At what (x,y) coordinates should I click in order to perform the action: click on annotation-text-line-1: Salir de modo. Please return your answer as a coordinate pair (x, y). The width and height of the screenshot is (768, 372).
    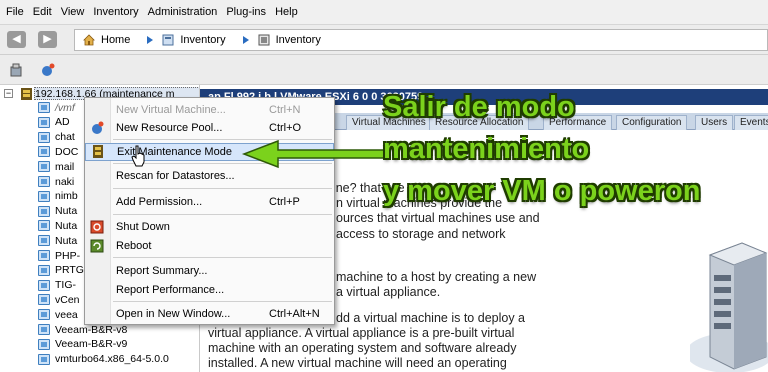
    Looking at the image, I should click on (479, 107).